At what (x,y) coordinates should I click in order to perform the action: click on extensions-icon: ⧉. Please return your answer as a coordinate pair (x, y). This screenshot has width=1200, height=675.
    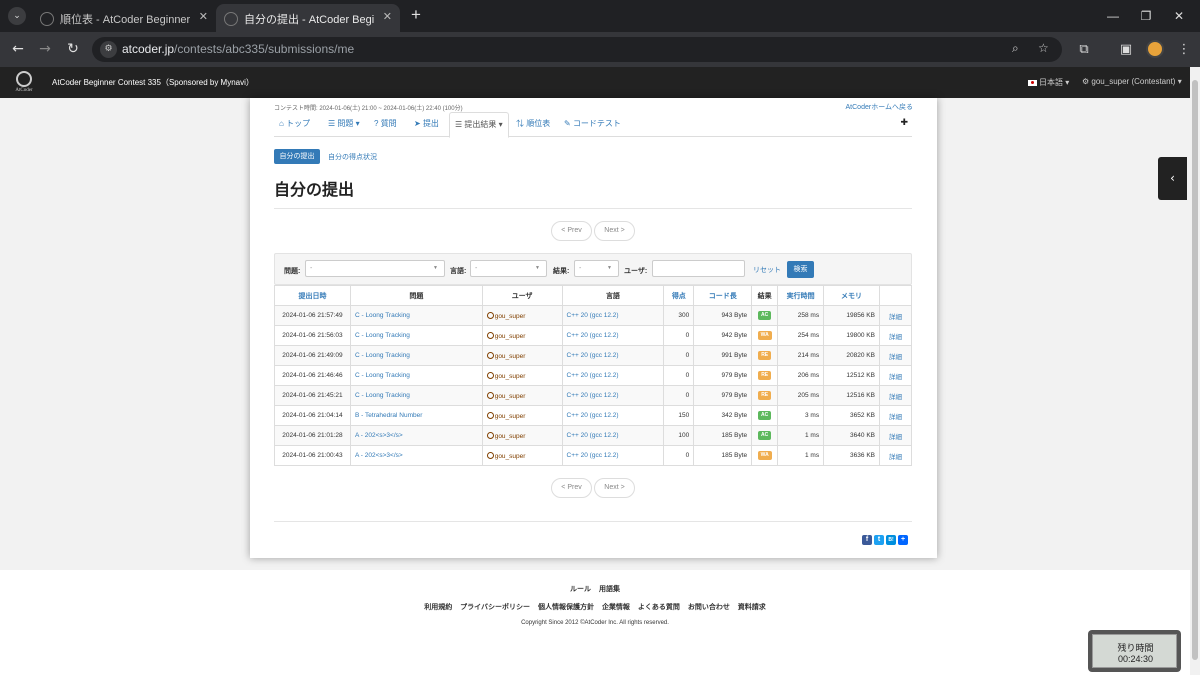
    Looking at the image, I should click on (1084, 50).